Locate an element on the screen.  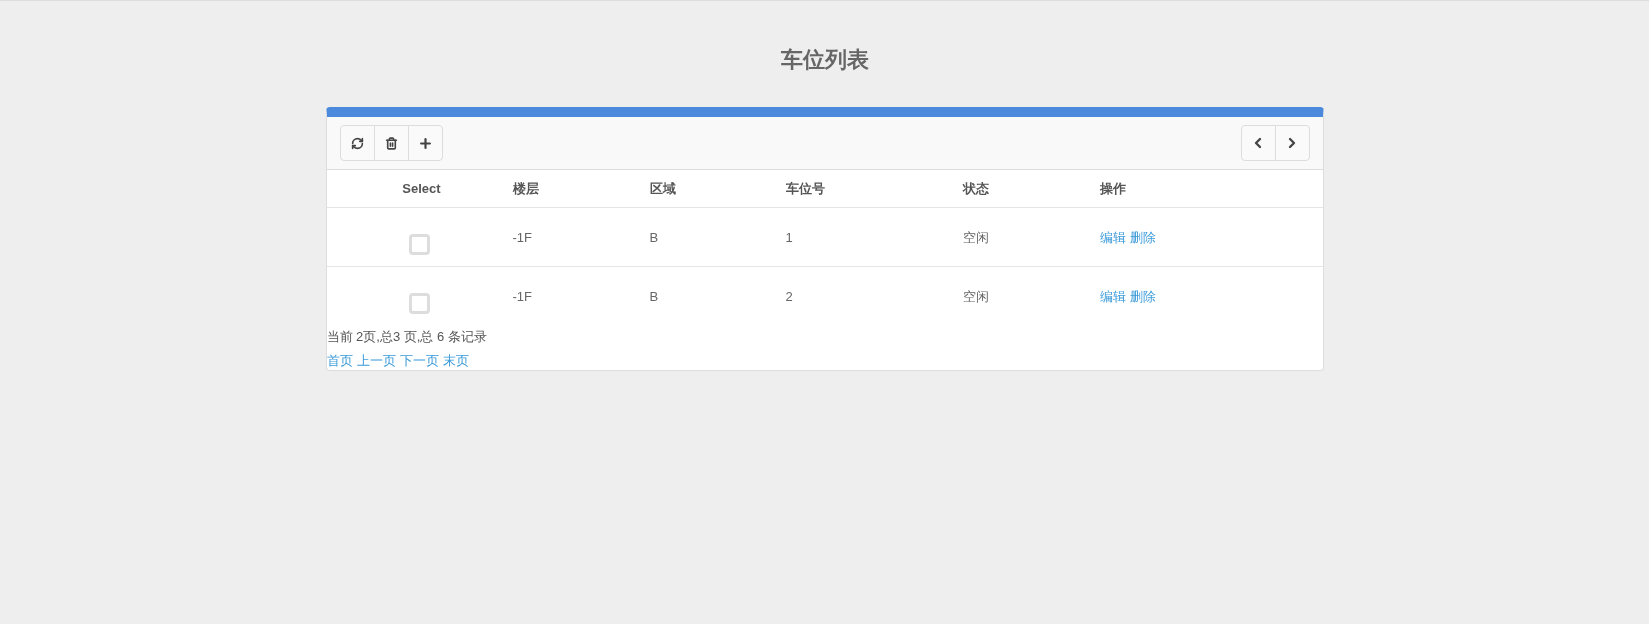
column-header: Select is located at coordinates (421, 188).